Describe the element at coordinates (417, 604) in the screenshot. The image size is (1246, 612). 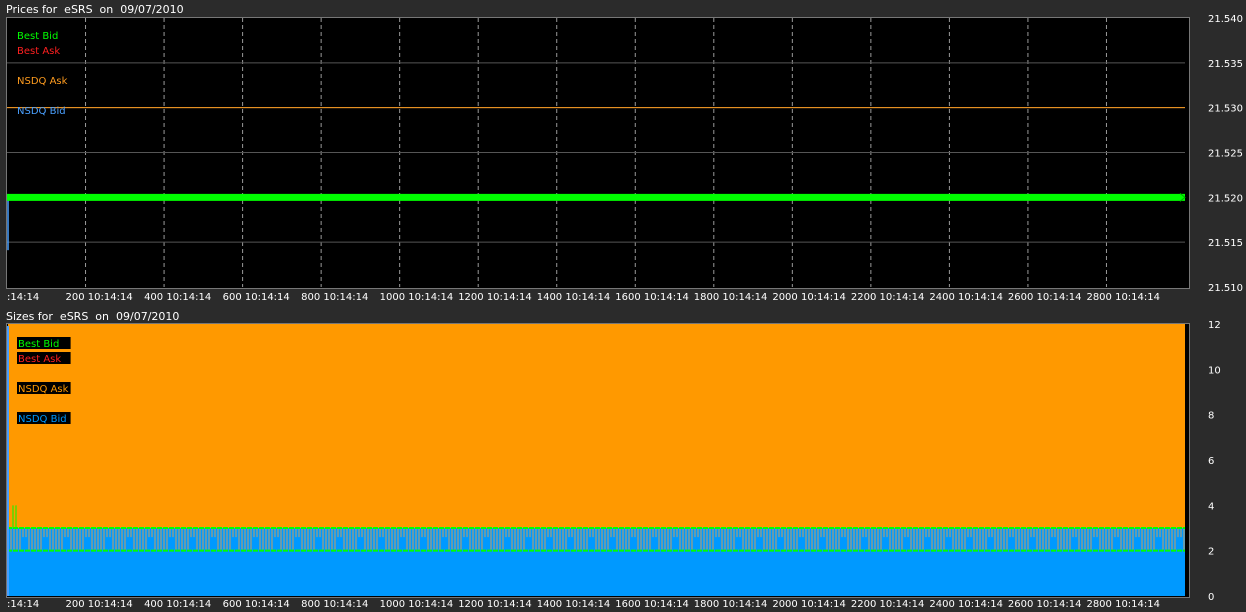
I see `sizes-x-tick-label: 1000 10:14:14` at that location.